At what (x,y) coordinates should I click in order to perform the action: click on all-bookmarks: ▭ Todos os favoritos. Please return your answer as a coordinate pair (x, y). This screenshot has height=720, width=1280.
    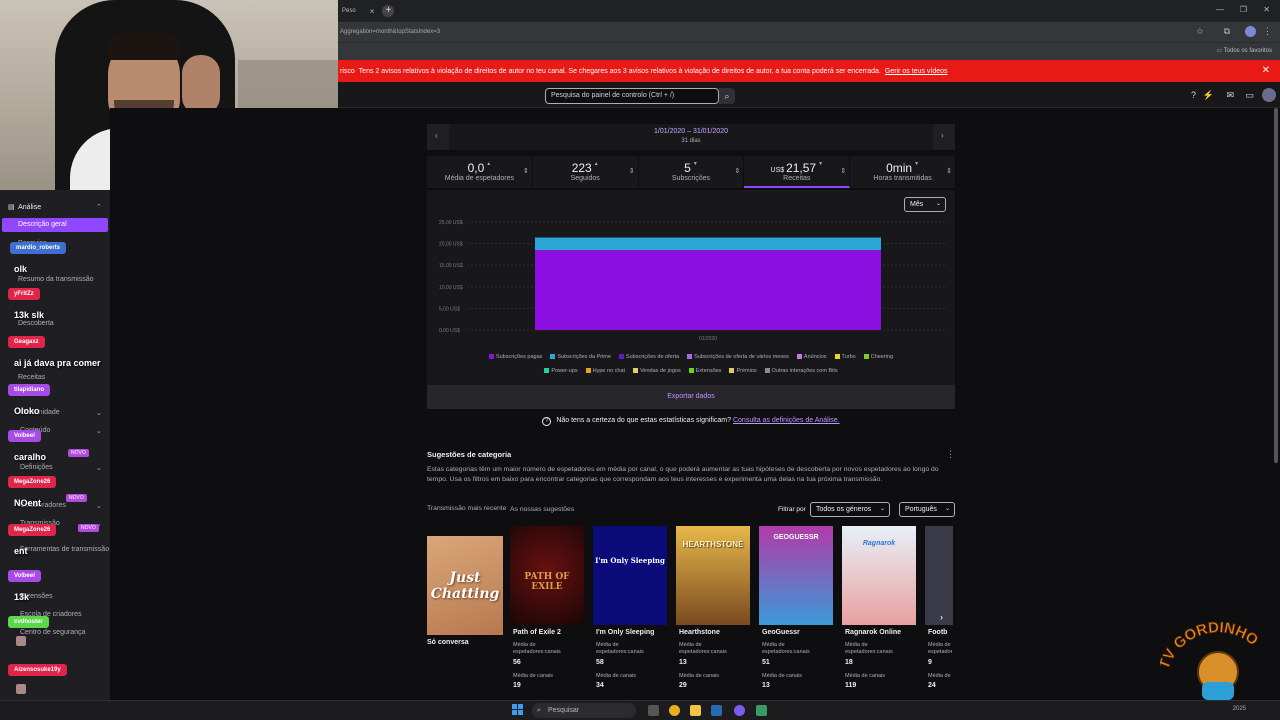
    Looking at the image, I should click on (1244, 50).